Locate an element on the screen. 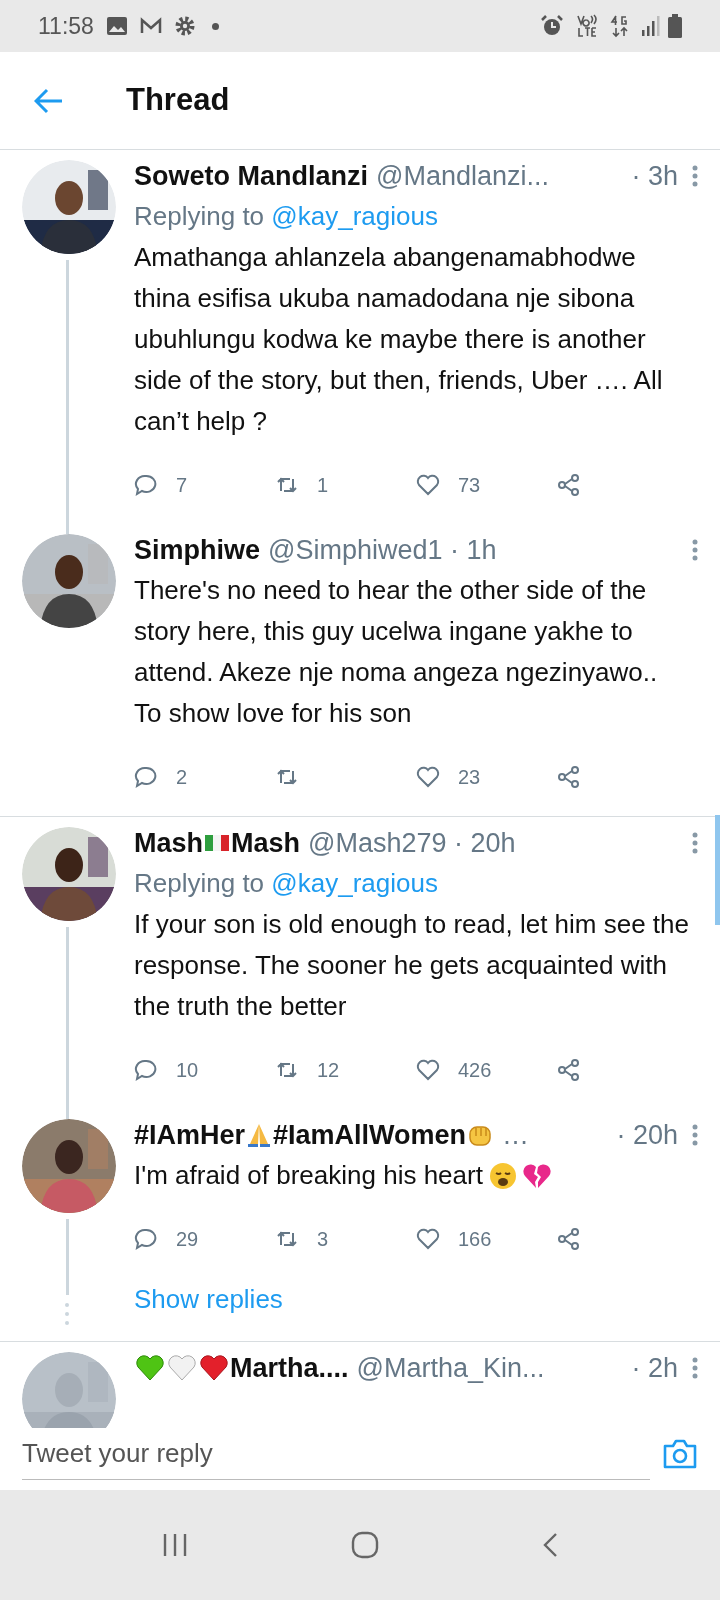  reply-input-field: Tweet your reply is located at coordinates (336, 1454).